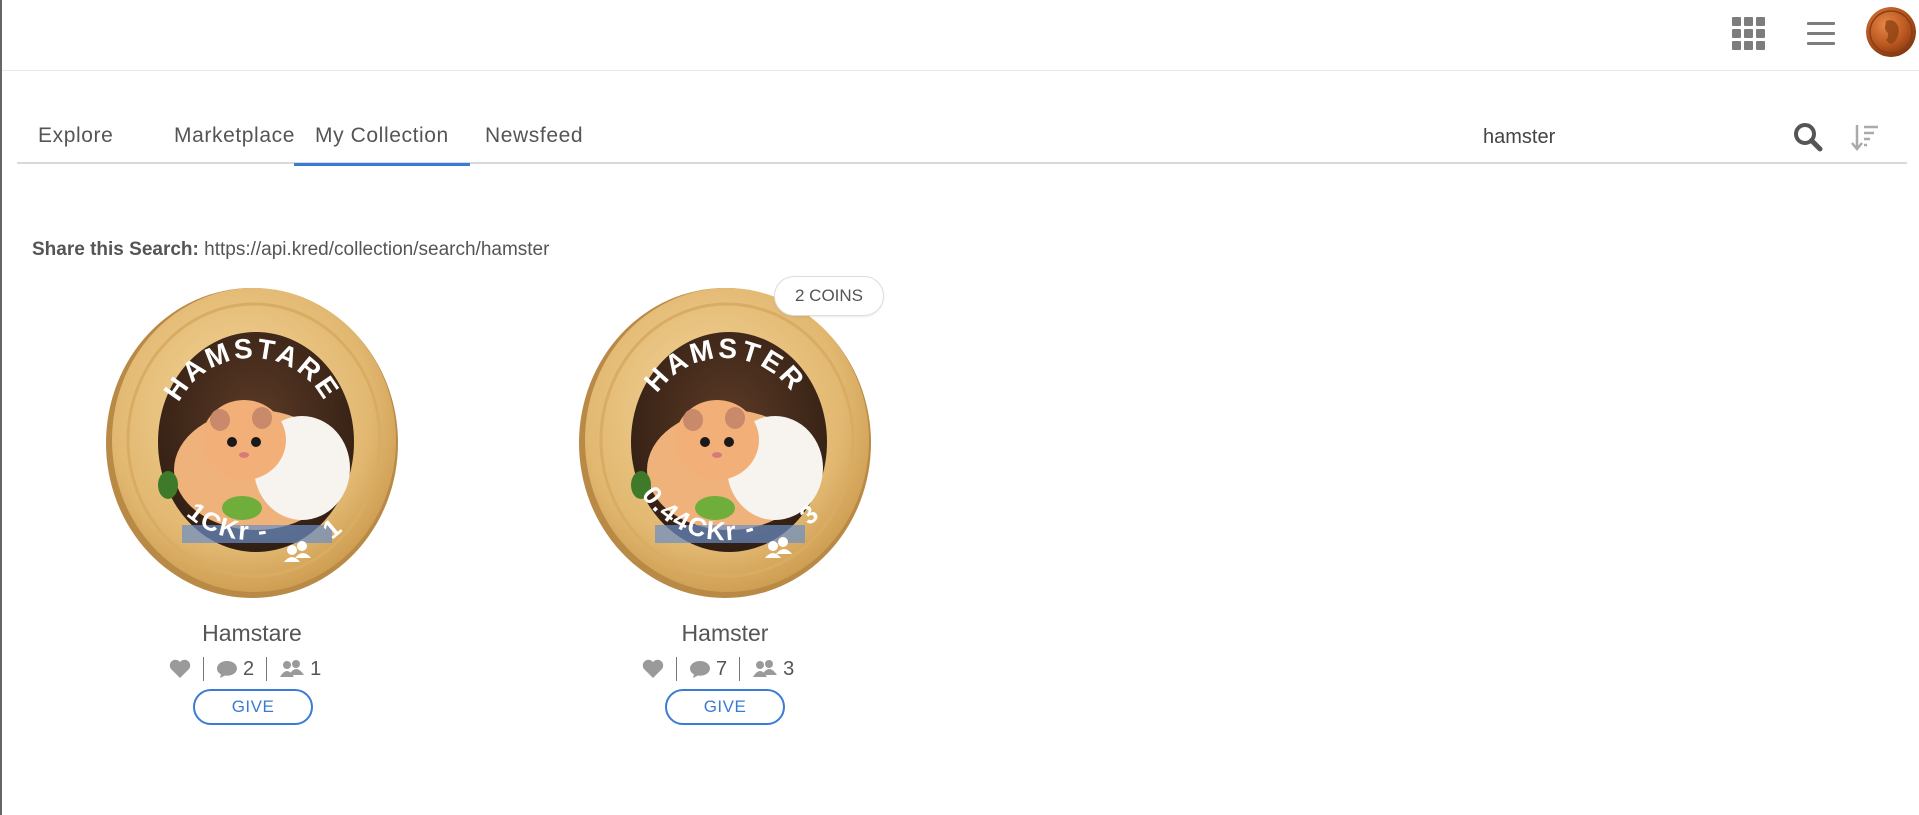  I want to click on comments-stat: 7, so click(707, 669).